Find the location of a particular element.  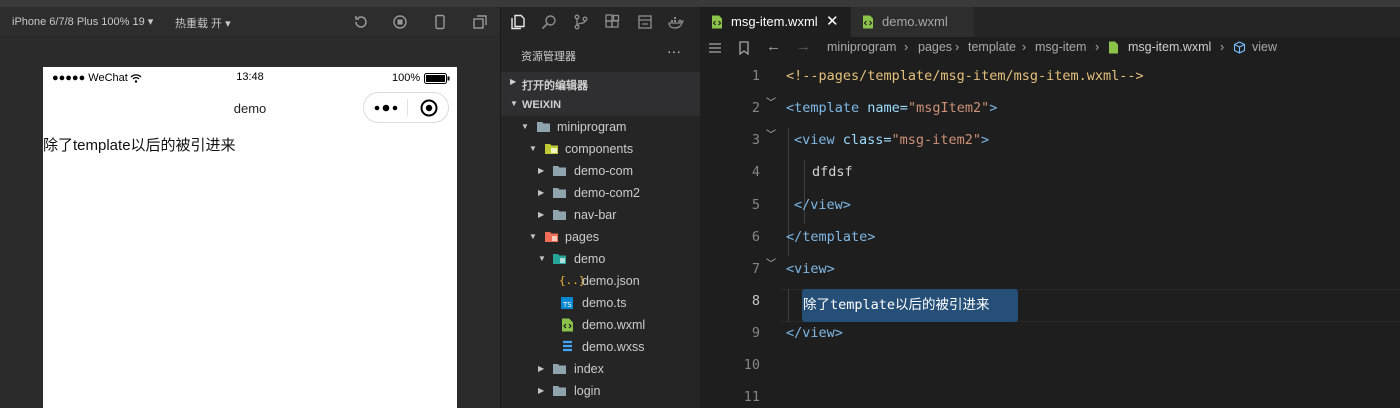

breadcrumb-item: miniprogram is located at coordinates (861, 47).